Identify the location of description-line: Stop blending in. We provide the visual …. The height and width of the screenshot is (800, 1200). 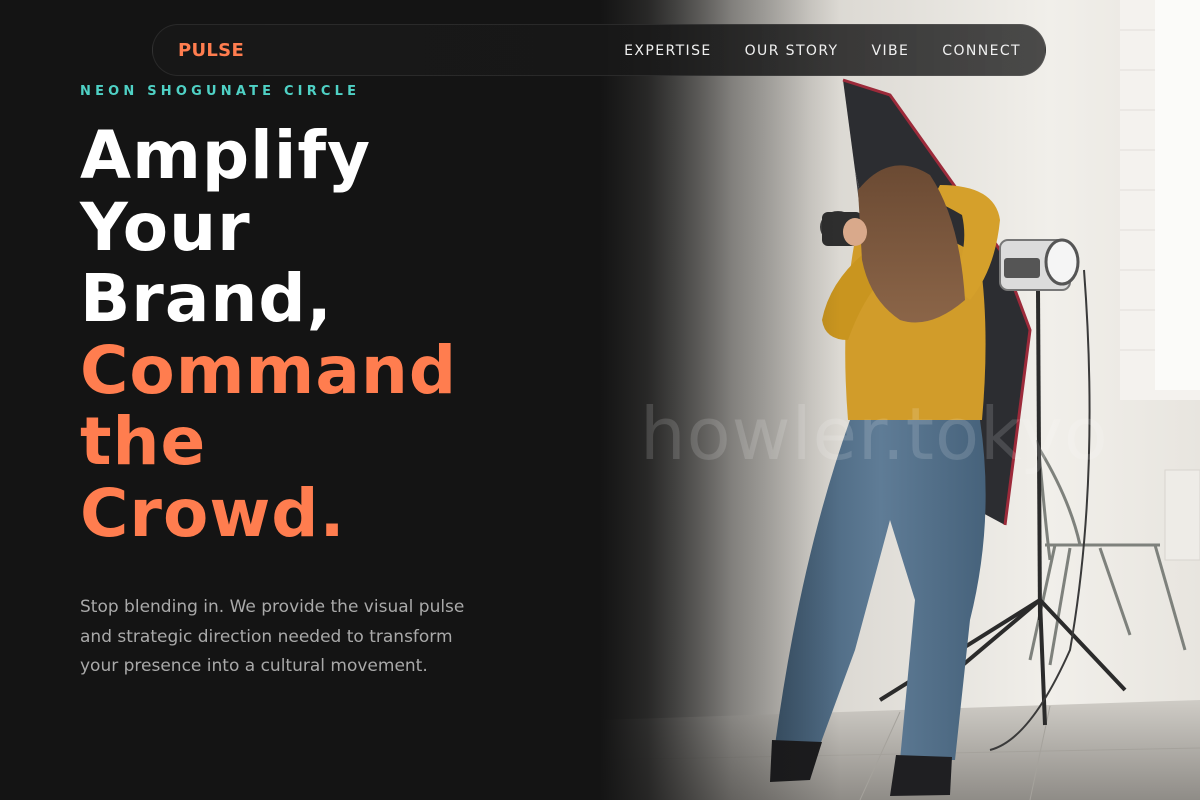
(272, 607).